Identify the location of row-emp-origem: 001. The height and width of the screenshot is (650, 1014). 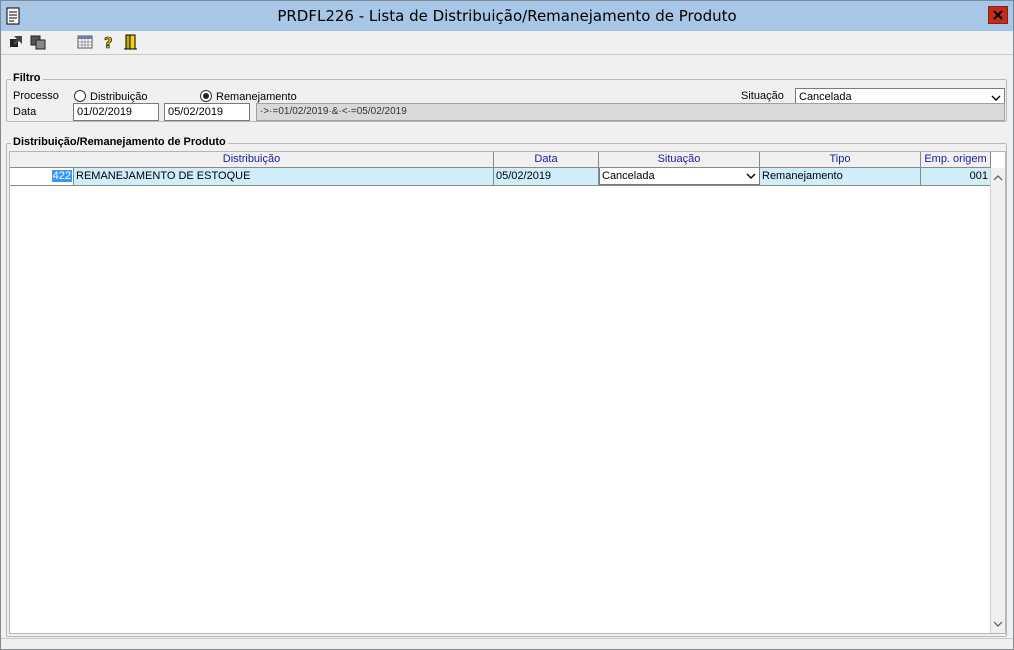
(956, 176).